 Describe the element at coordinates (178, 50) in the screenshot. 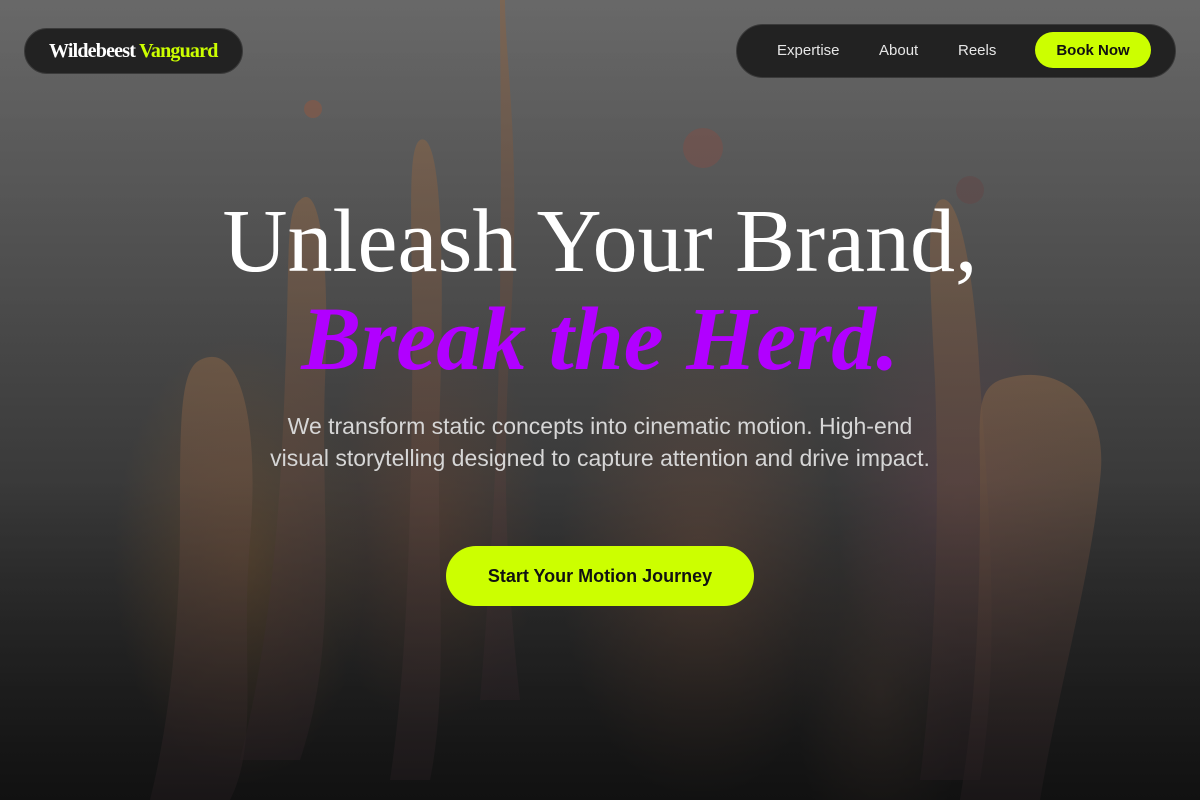

I see `brand-name-accent: Vanguard` at that location.